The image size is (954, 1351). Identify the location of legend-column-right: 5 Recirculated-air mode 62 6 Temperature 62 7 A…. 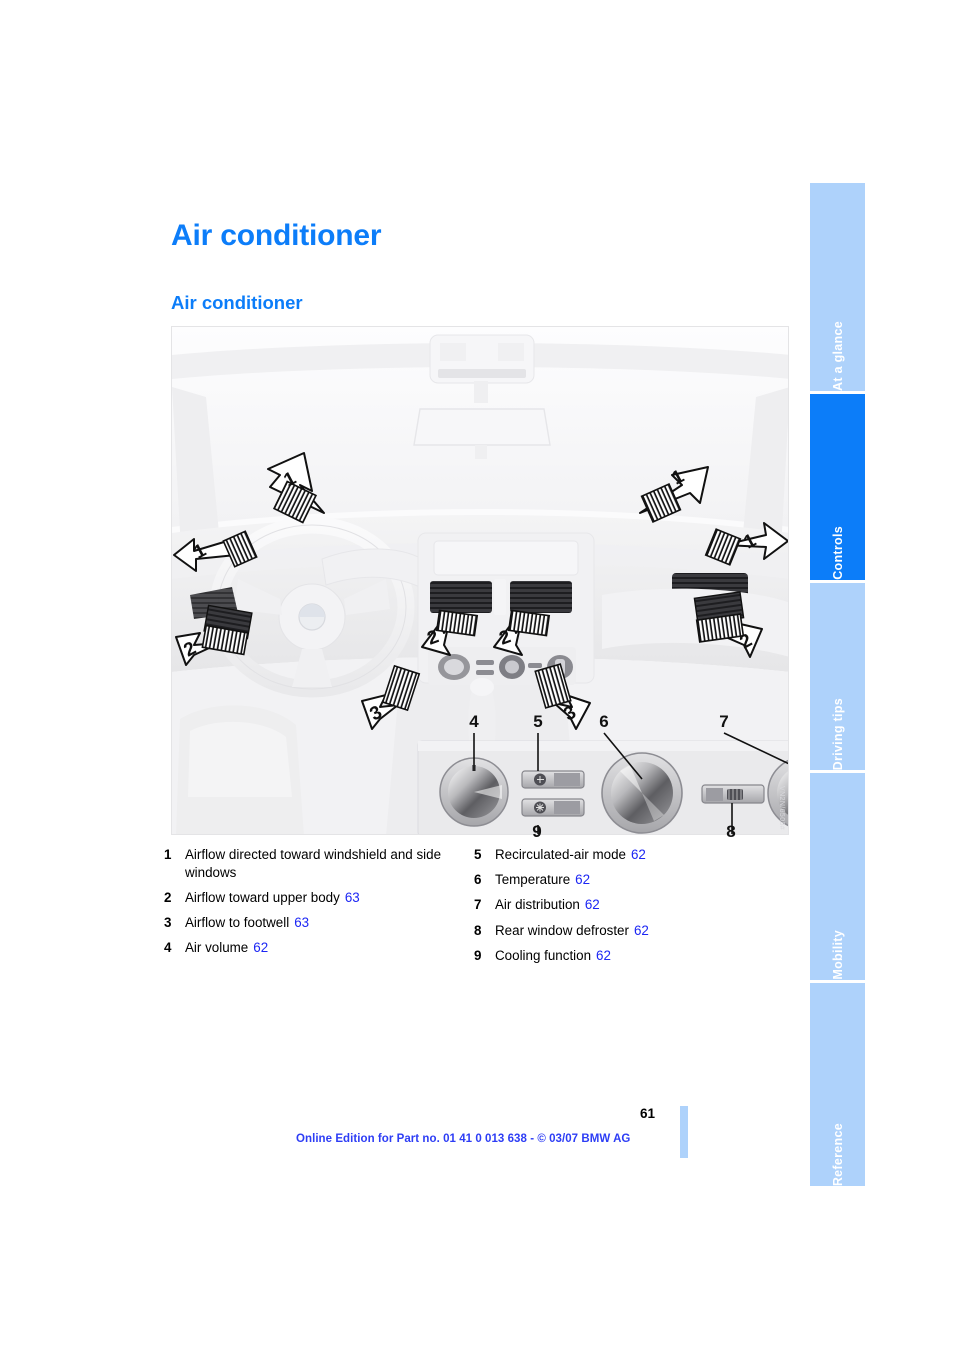
(624, 909).